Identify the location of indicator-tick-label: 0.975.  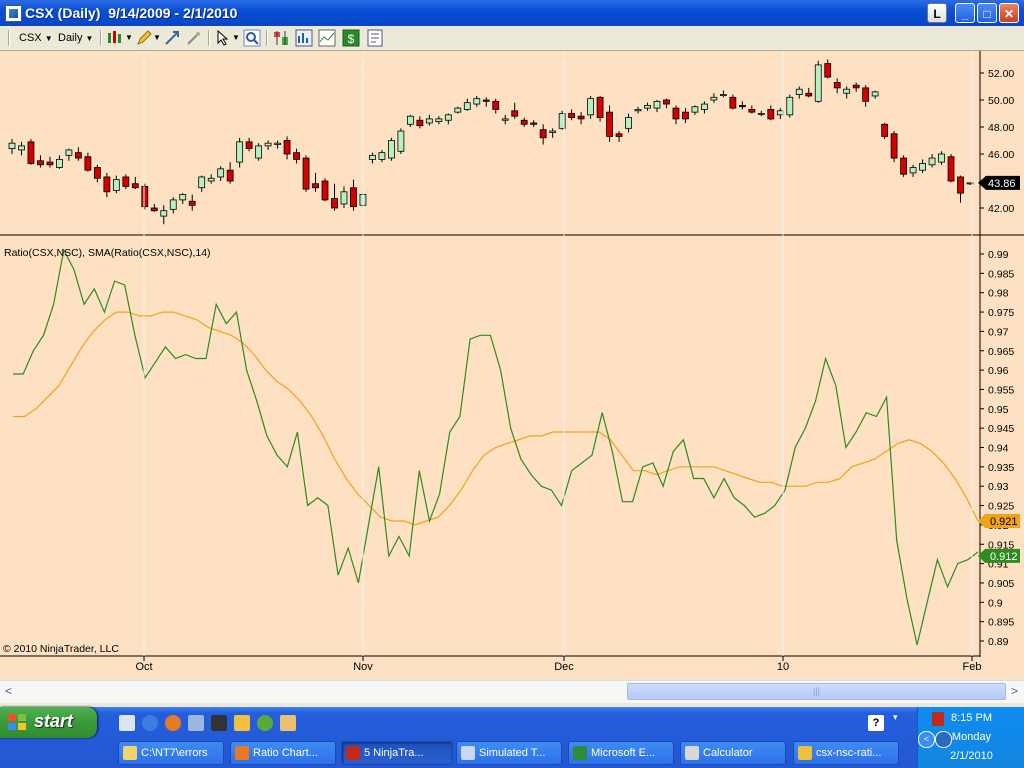
(1001, 313).